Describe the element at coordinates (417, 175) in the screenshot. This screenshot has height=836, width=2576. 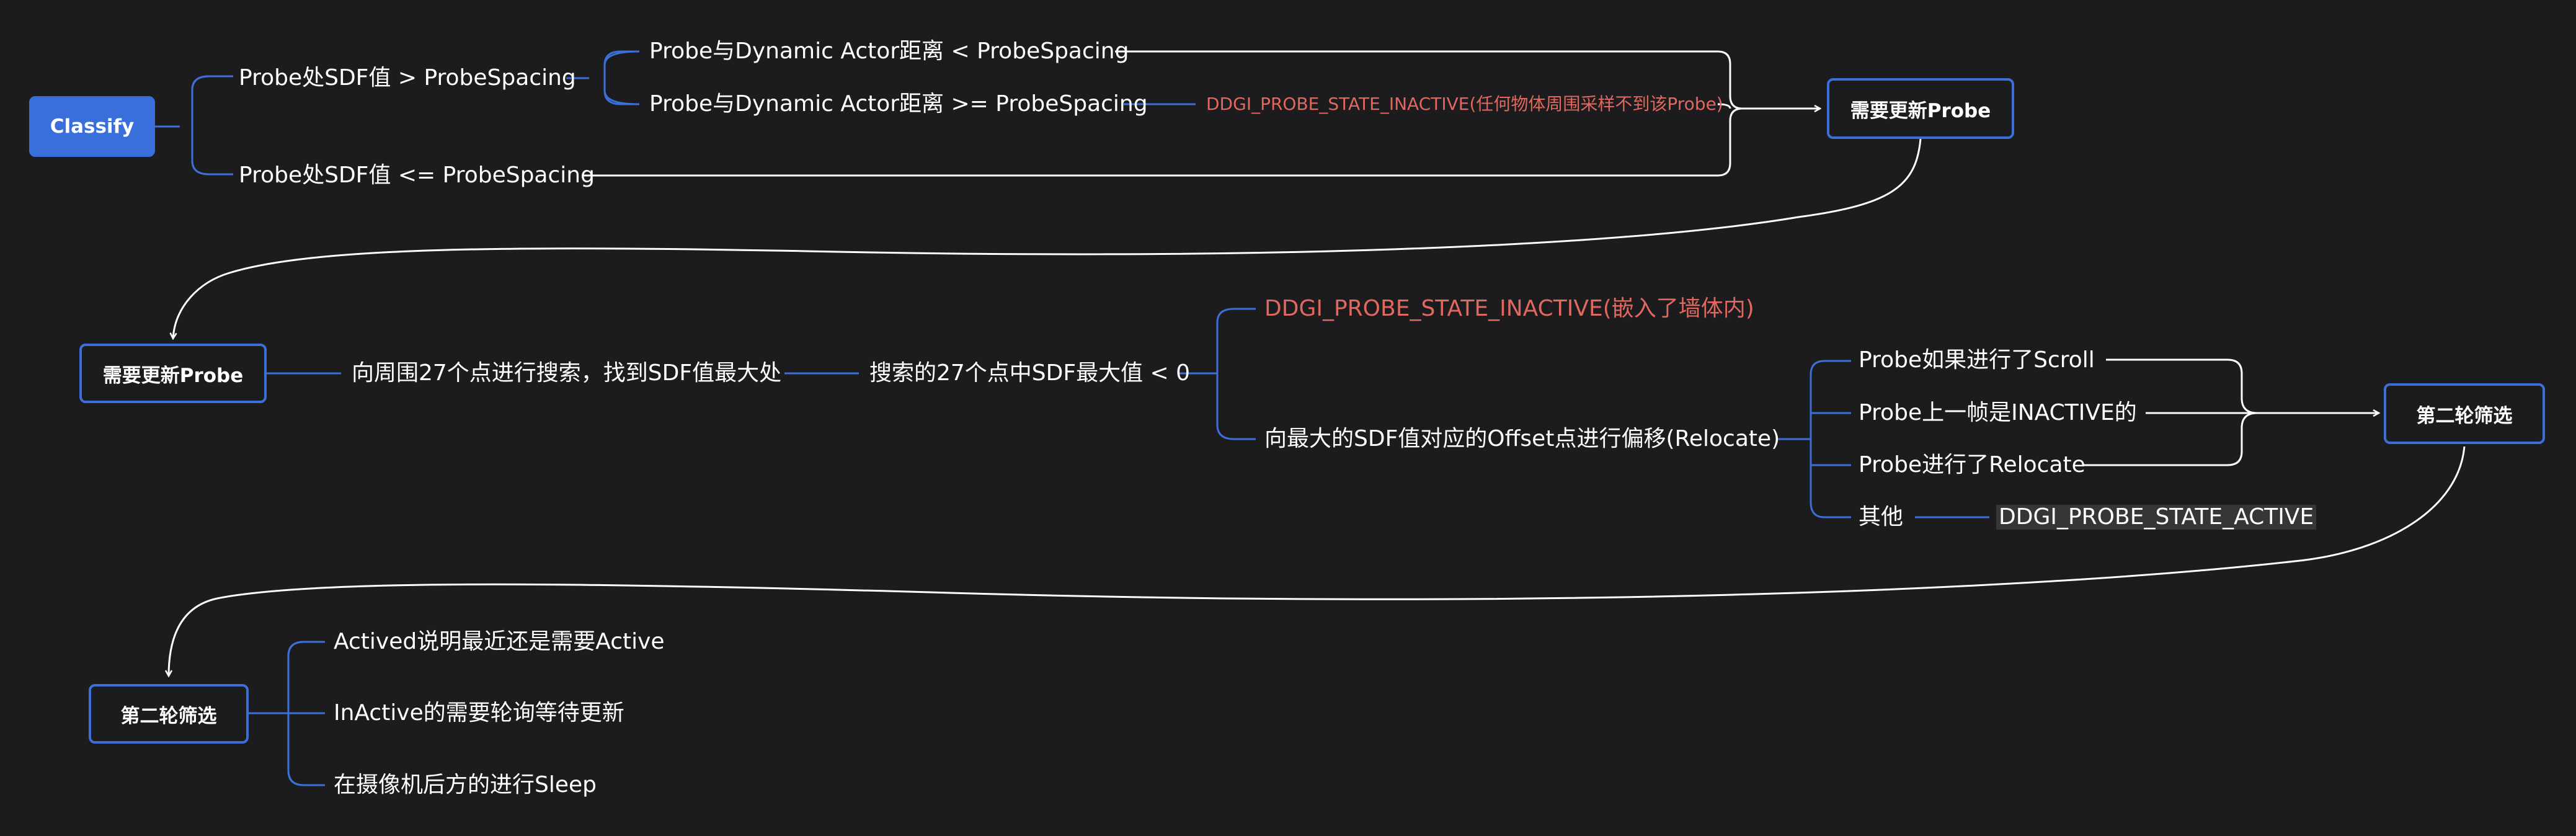
I see `sdf-less-equal-label: Probe处SDF值 <= ProbeSpacing` at that location.